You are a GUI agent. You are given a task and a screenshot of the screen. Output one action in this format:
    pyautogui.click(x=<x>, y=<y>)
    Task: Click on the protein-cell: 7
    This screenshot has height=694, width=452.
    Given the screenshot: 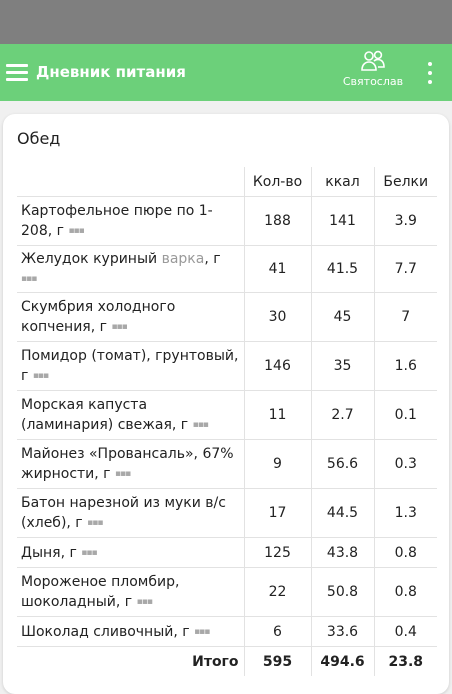 What is the action you would take?
    pyautogui.click(x=405, y=317)
    